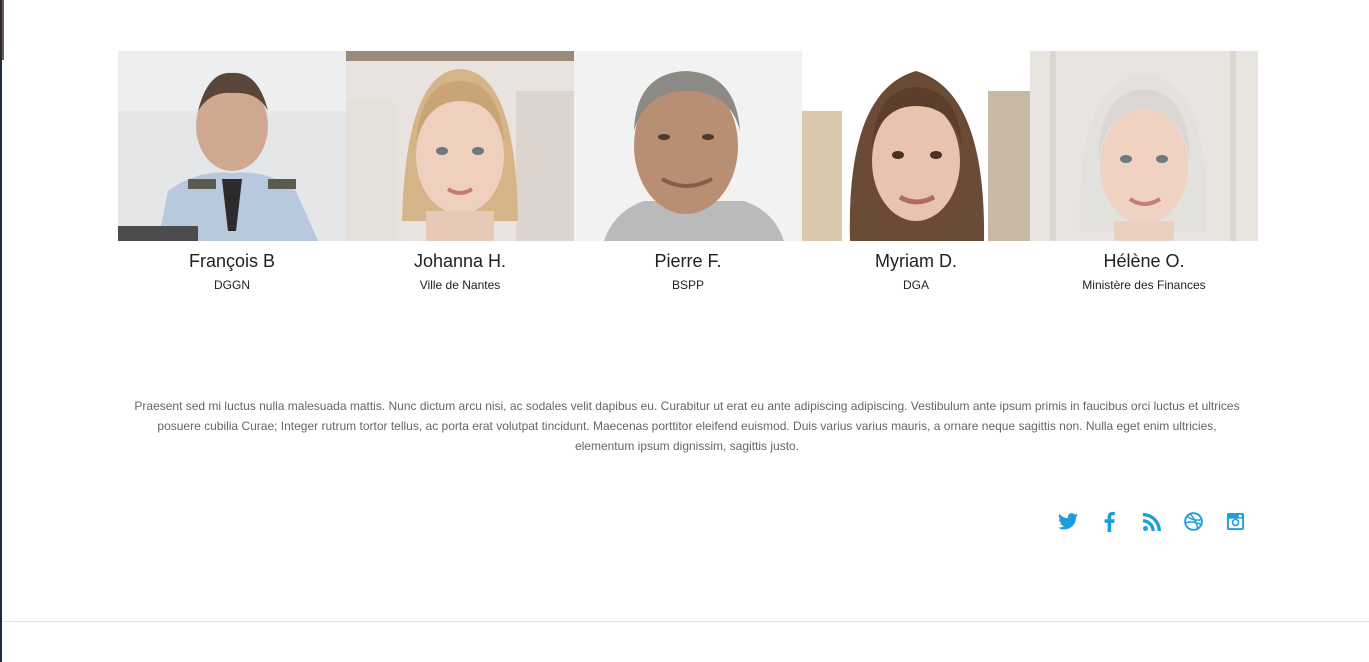  What do you see at coordinates (685, 621) in the screenshot?
I see `footer-divider` at bounding box center [685, 621].